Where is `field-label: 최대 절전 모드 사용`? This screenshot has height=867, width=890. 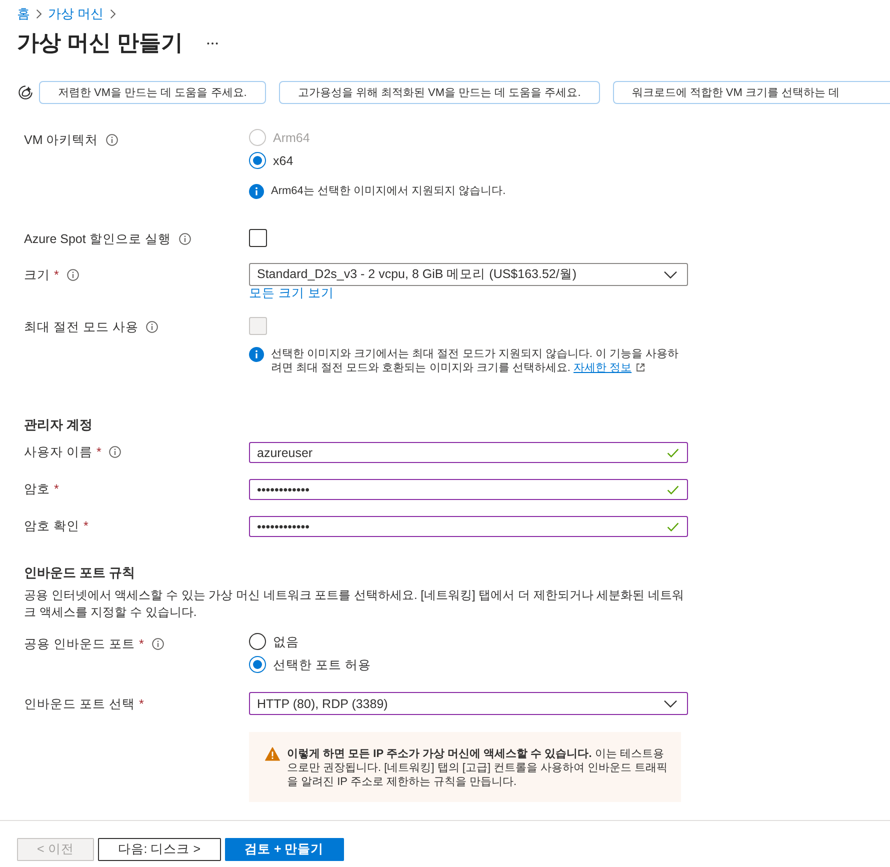
field-label: 최대 절전 모드 사용 is located at coordinates (81, 327).